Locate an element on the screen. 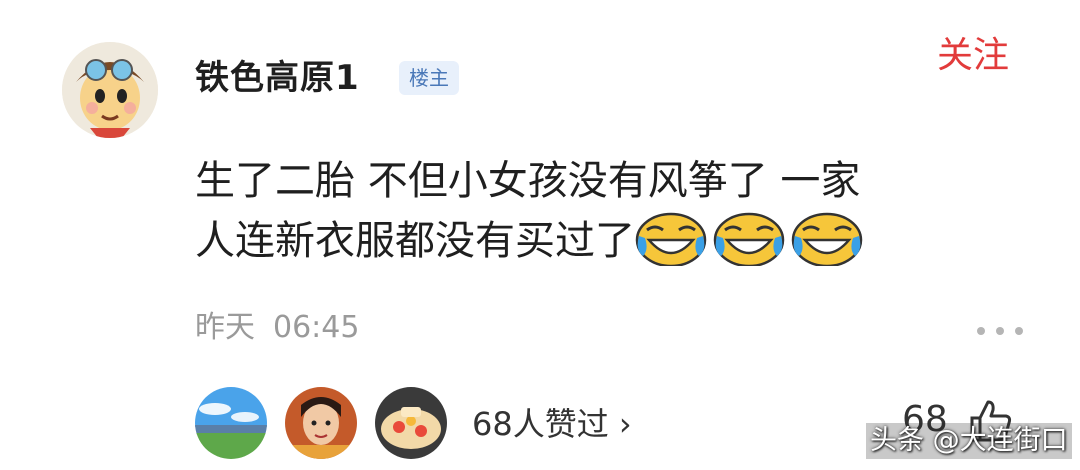  comment-time: 06:45 is located at coordinates (316, 327).